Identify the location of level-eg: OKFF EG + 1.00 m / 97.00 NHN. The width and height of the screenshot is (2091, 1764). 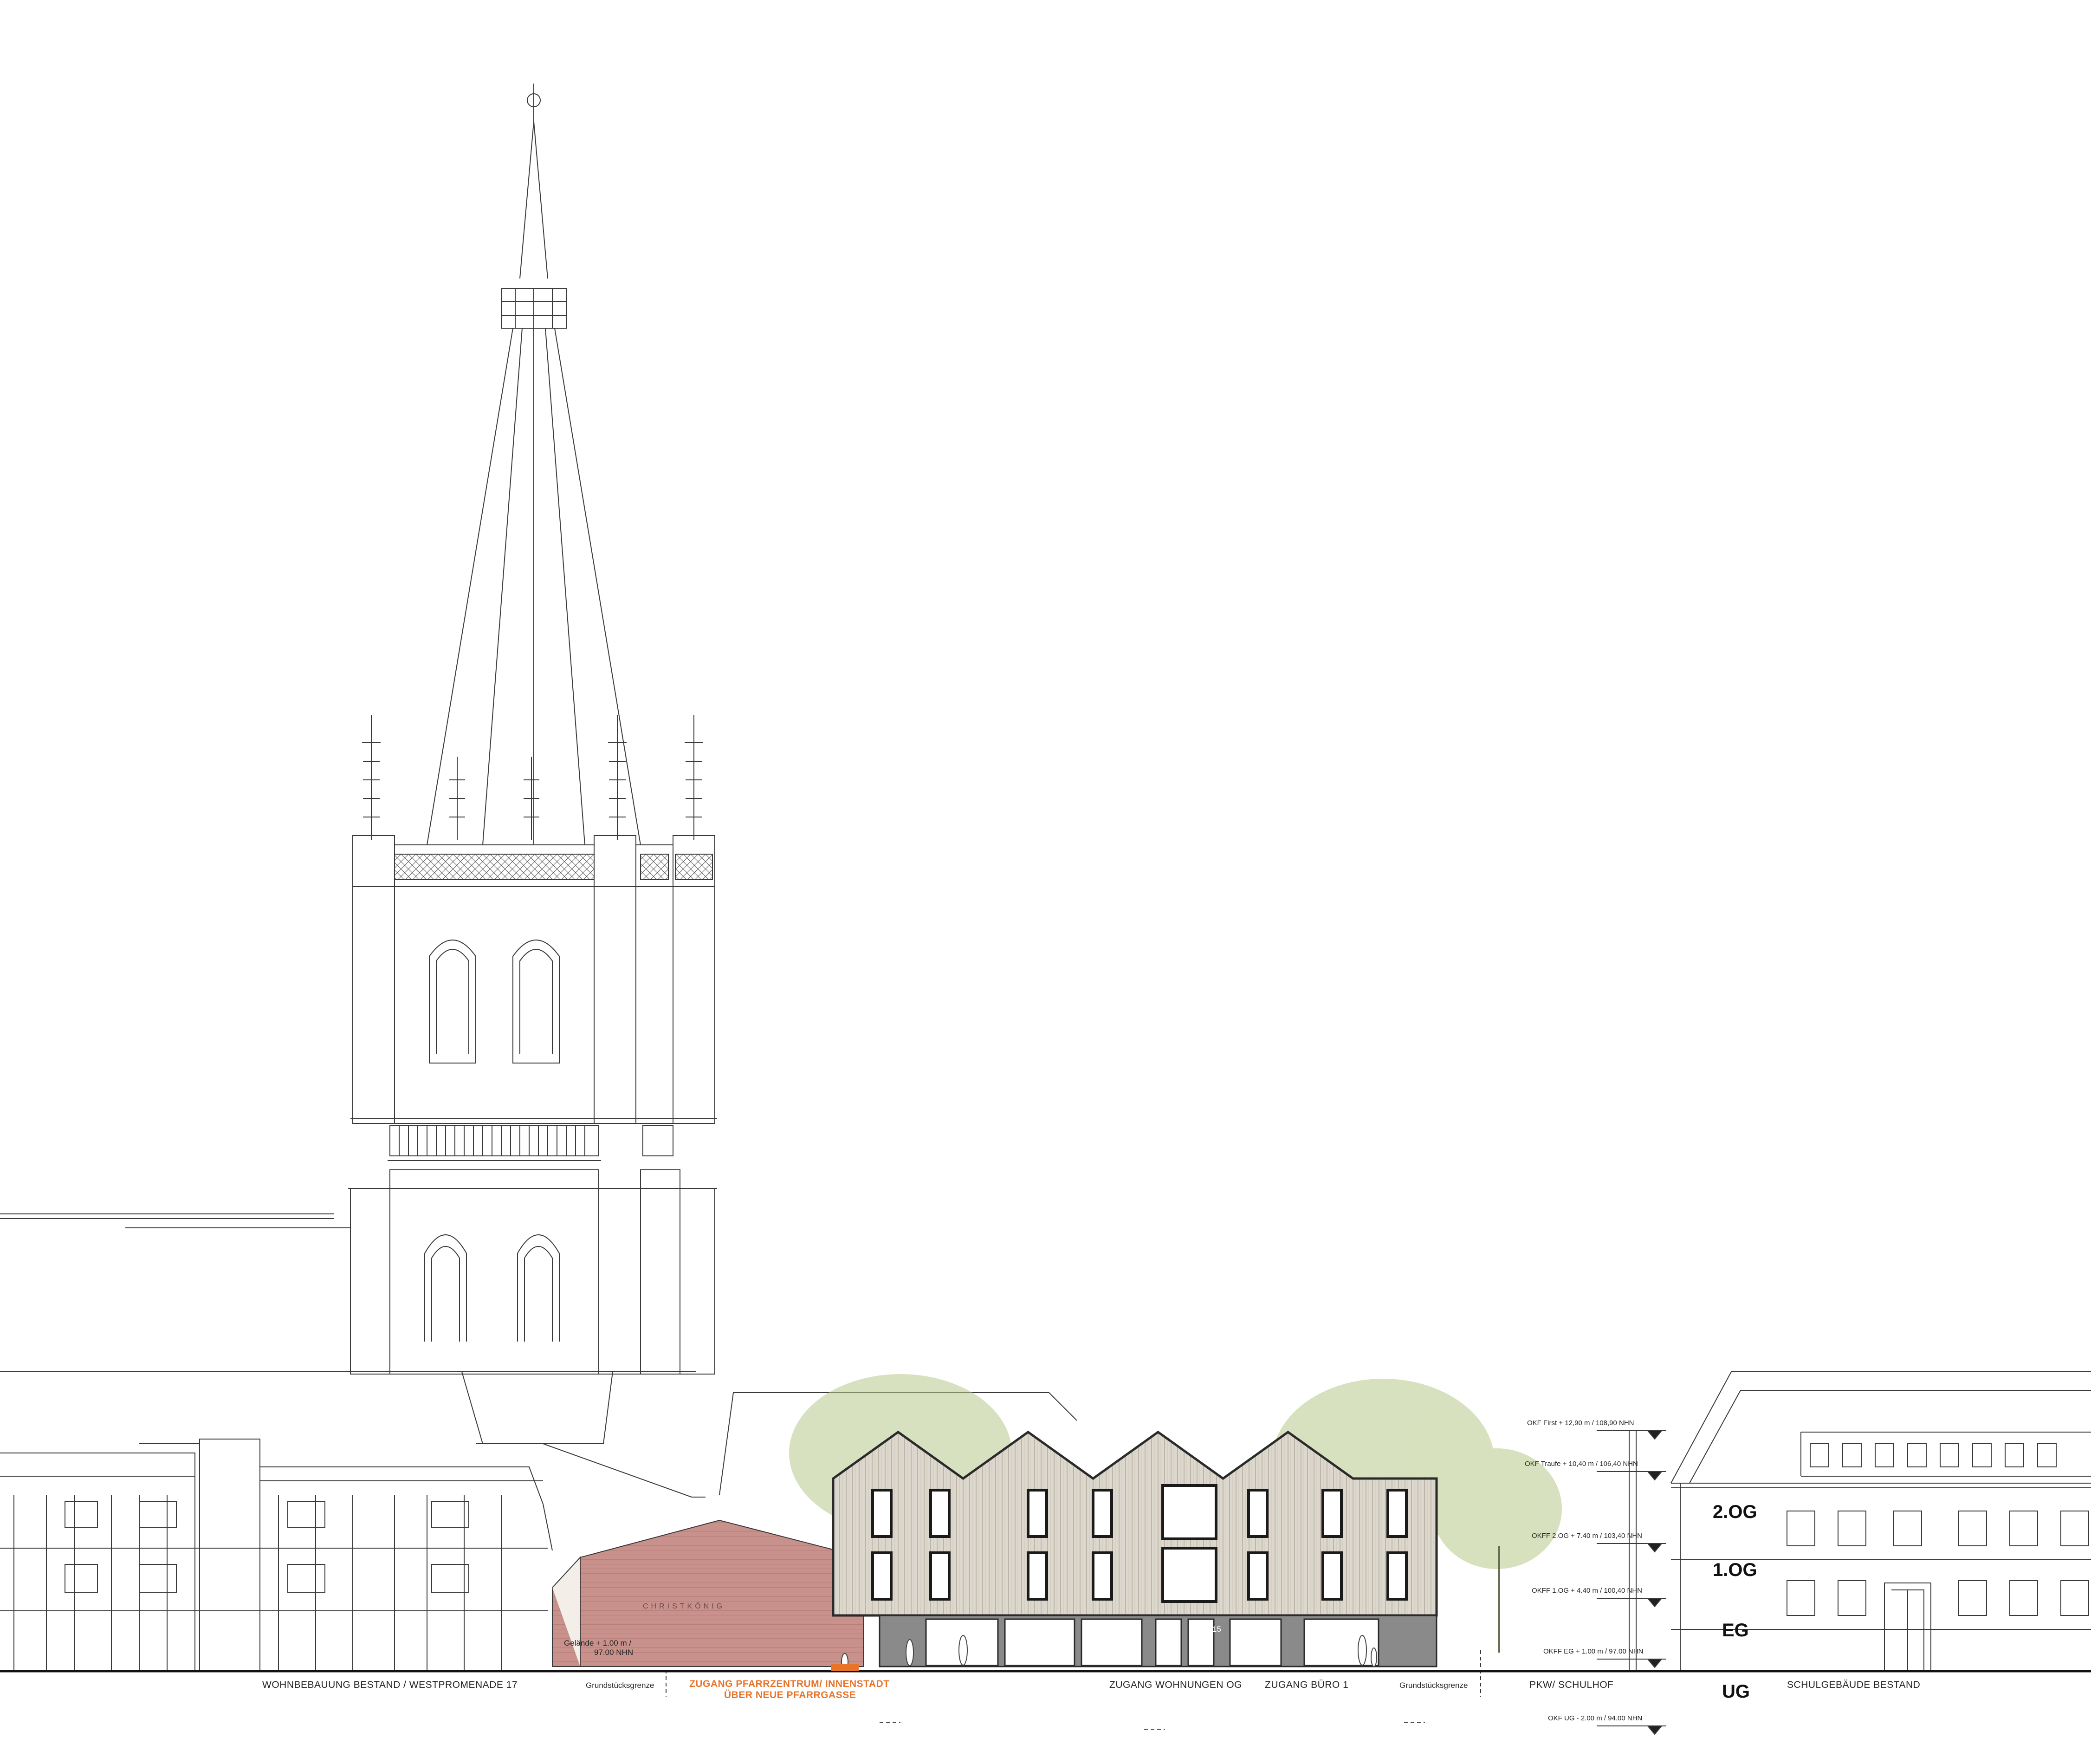
(1593, 1651).